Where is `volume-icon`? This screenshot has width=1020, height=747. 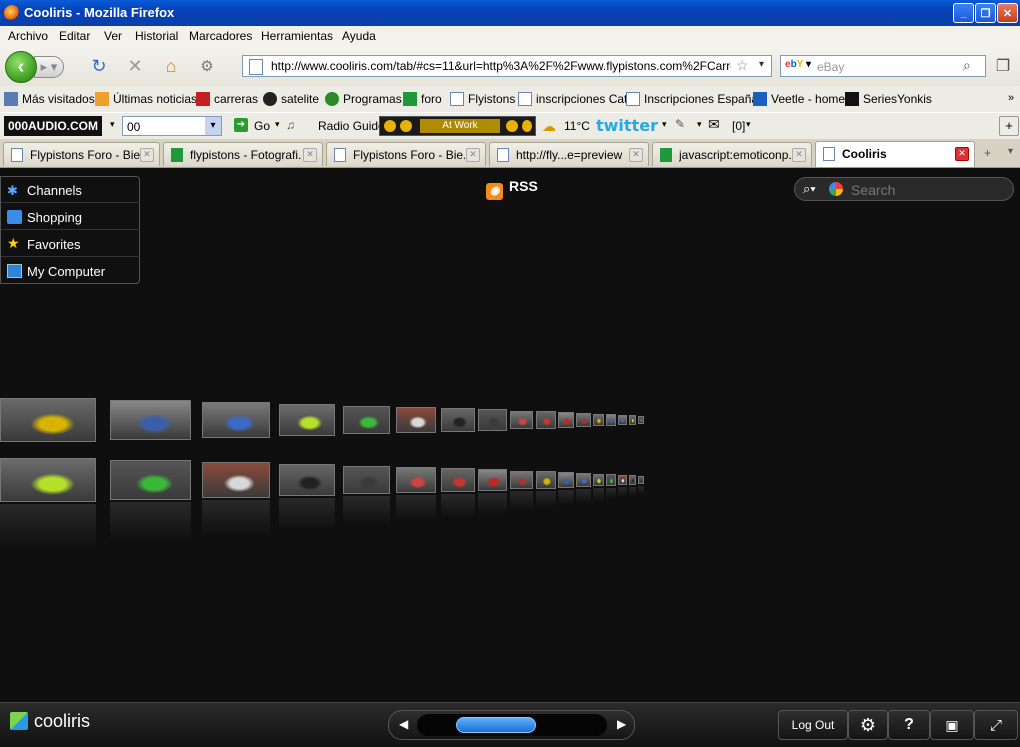 volume-icon is located at coordinates (512, 126).